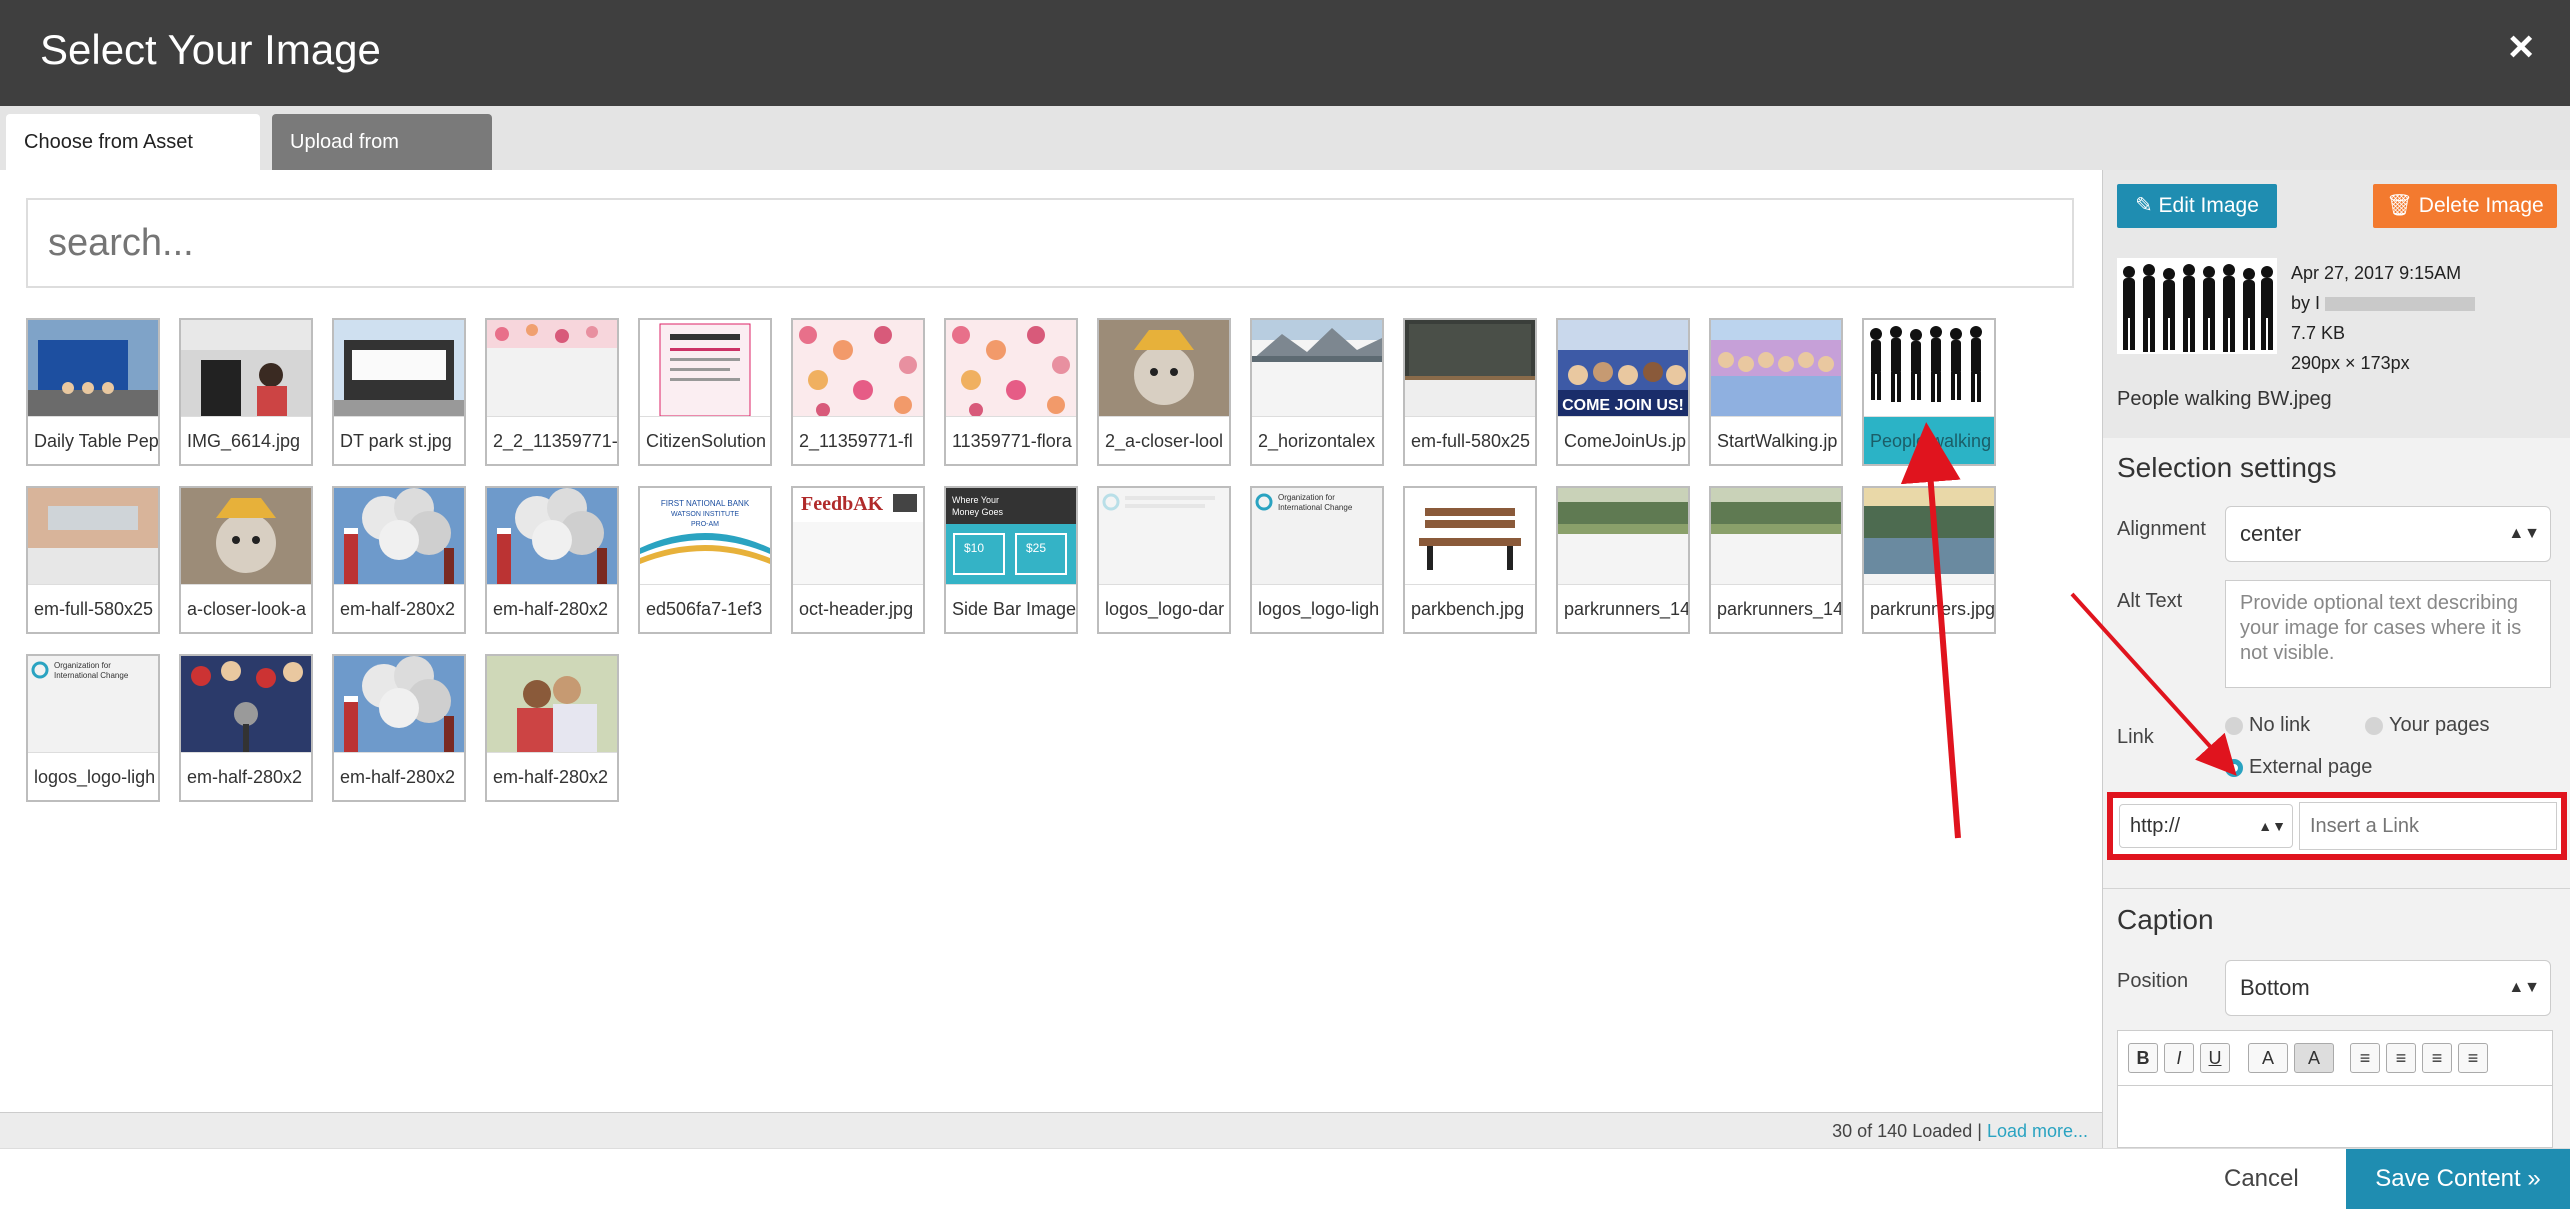 Image resolution: width=2570 pixels, height=1209 pixels. I want to click on delete-image-button: 🗑 Delete Image, so click(2465, 206).